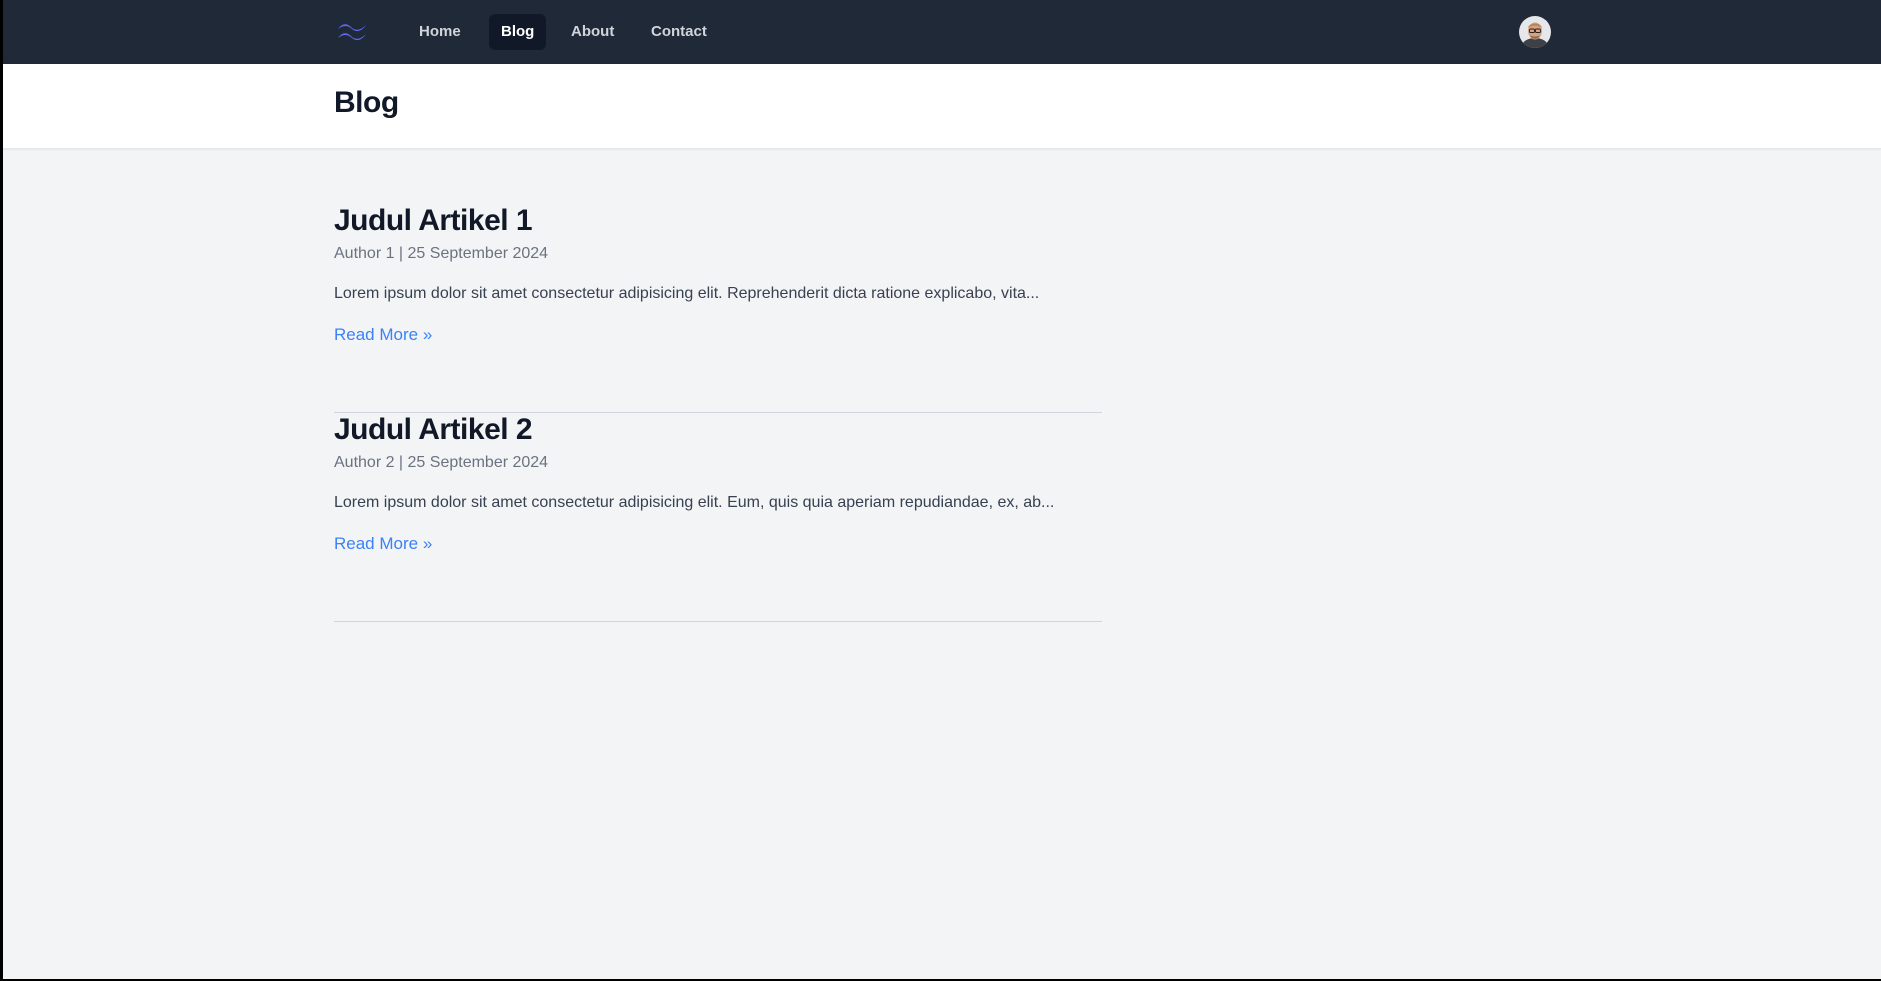  What do you see at coordinates (441, 253) in the screenshot?
I see `article-meta: Author 1 | 25 September 2024` at bounding box center [441, 253].